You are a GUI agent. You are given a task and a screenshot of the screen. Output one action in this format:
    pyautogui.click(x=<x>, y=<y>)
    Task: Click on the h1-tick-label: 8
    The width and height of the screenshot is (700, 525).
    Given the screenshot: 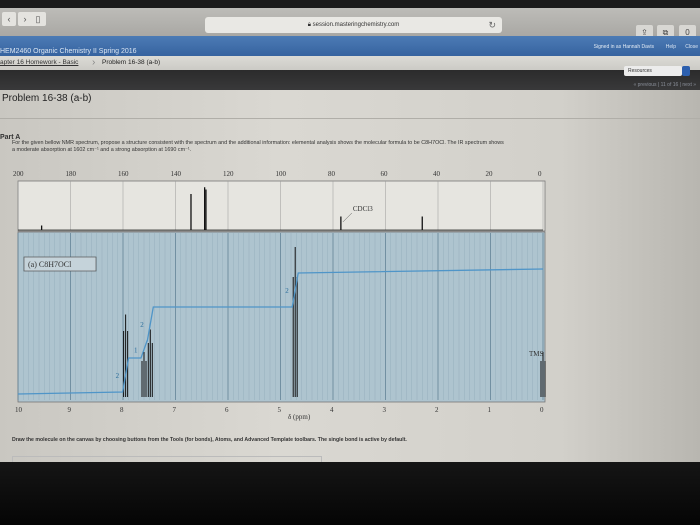 What is the action you would take?
    pyautogui.click(x=122, y=410)
    